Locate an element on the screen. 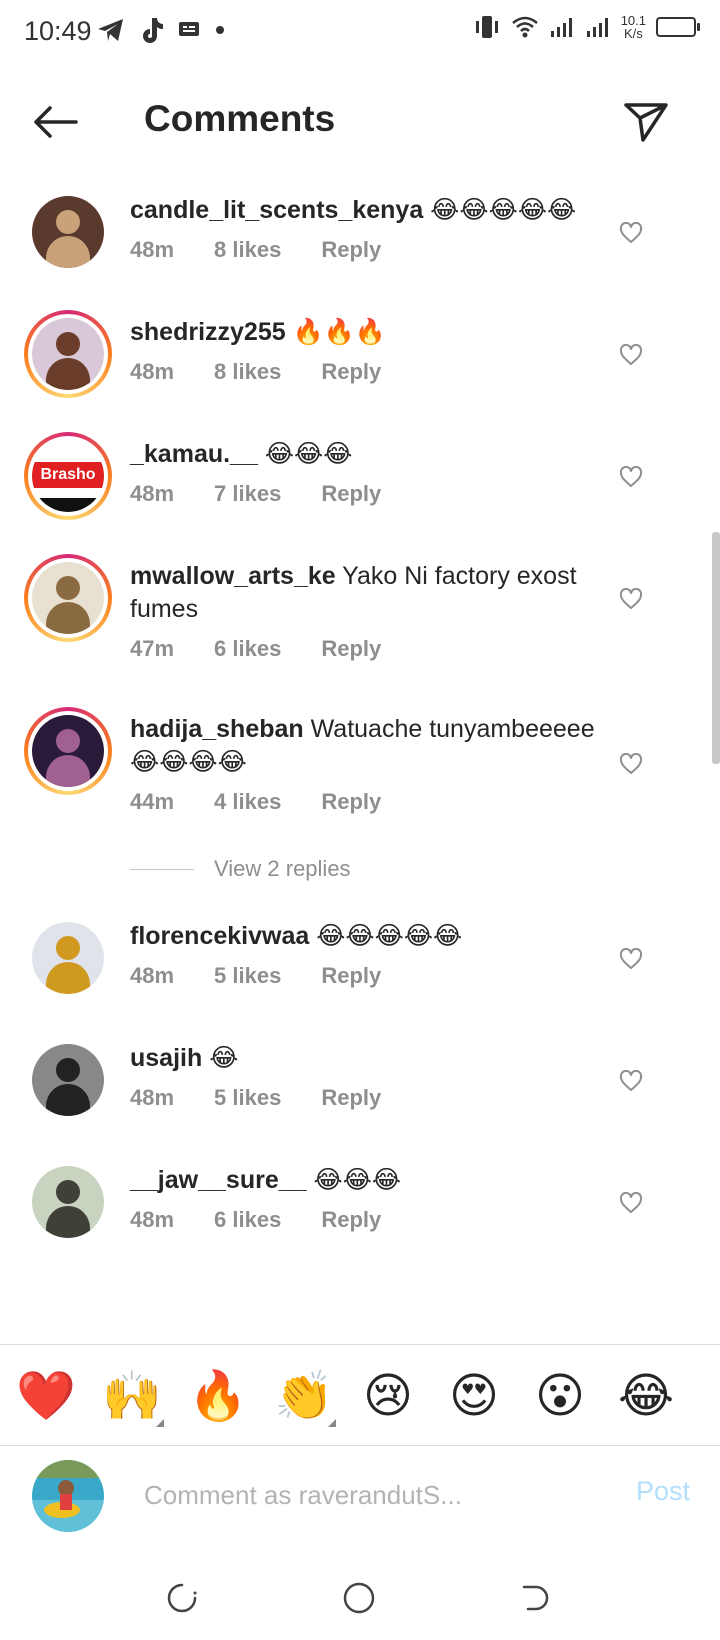 Image resolution: width=720 pixels, height=1640 pixels. network-speed: 10.1 K/s is located at coordinates (633, 27).